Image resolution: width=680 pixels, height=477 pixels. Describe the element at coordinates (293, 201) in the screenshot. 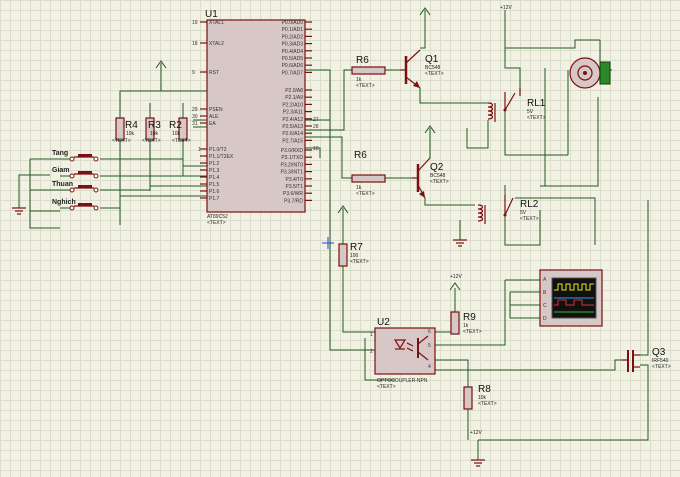

I see `u1-right-pin-label: P3.7/RD` at that location.